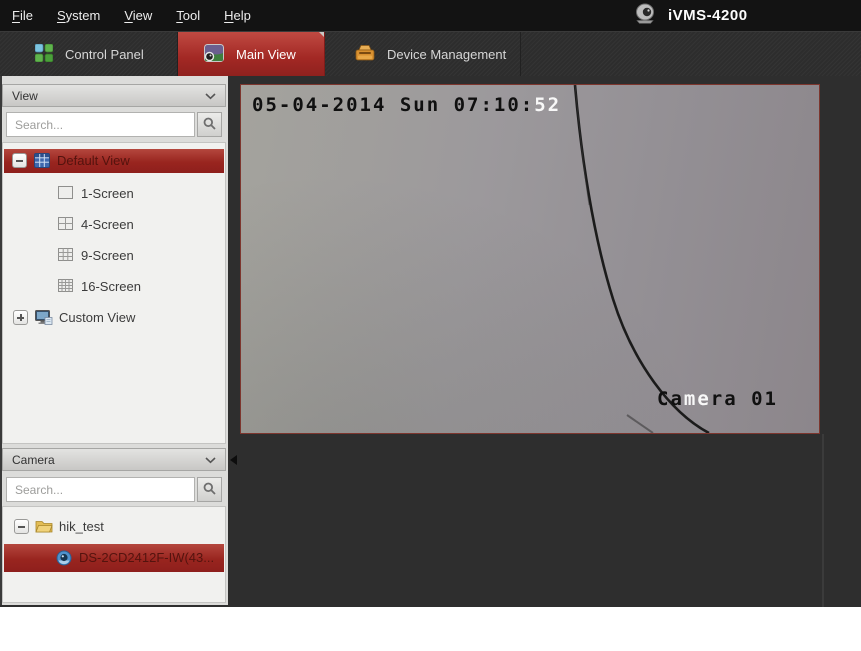 The width and height of the screenshot is (861, 651). What do you see at coordinates (22, 15) in the screenshot?
I see `menu-file: File` at bounding box center [22, 15].